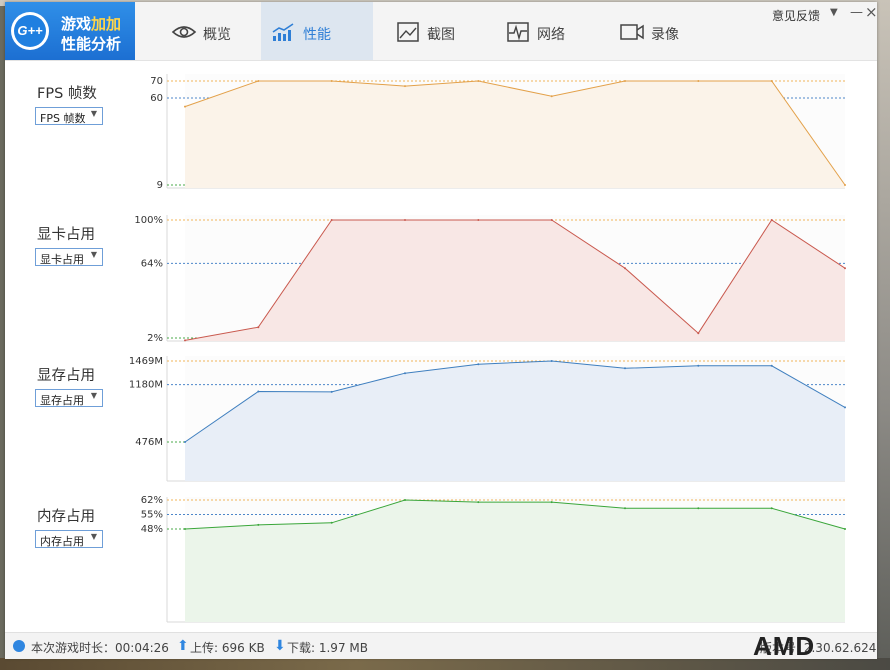 The height and width of the screenshot is (670, 890). I want to click on upload-amount: 上传: 696 KB, so click(227, 648).